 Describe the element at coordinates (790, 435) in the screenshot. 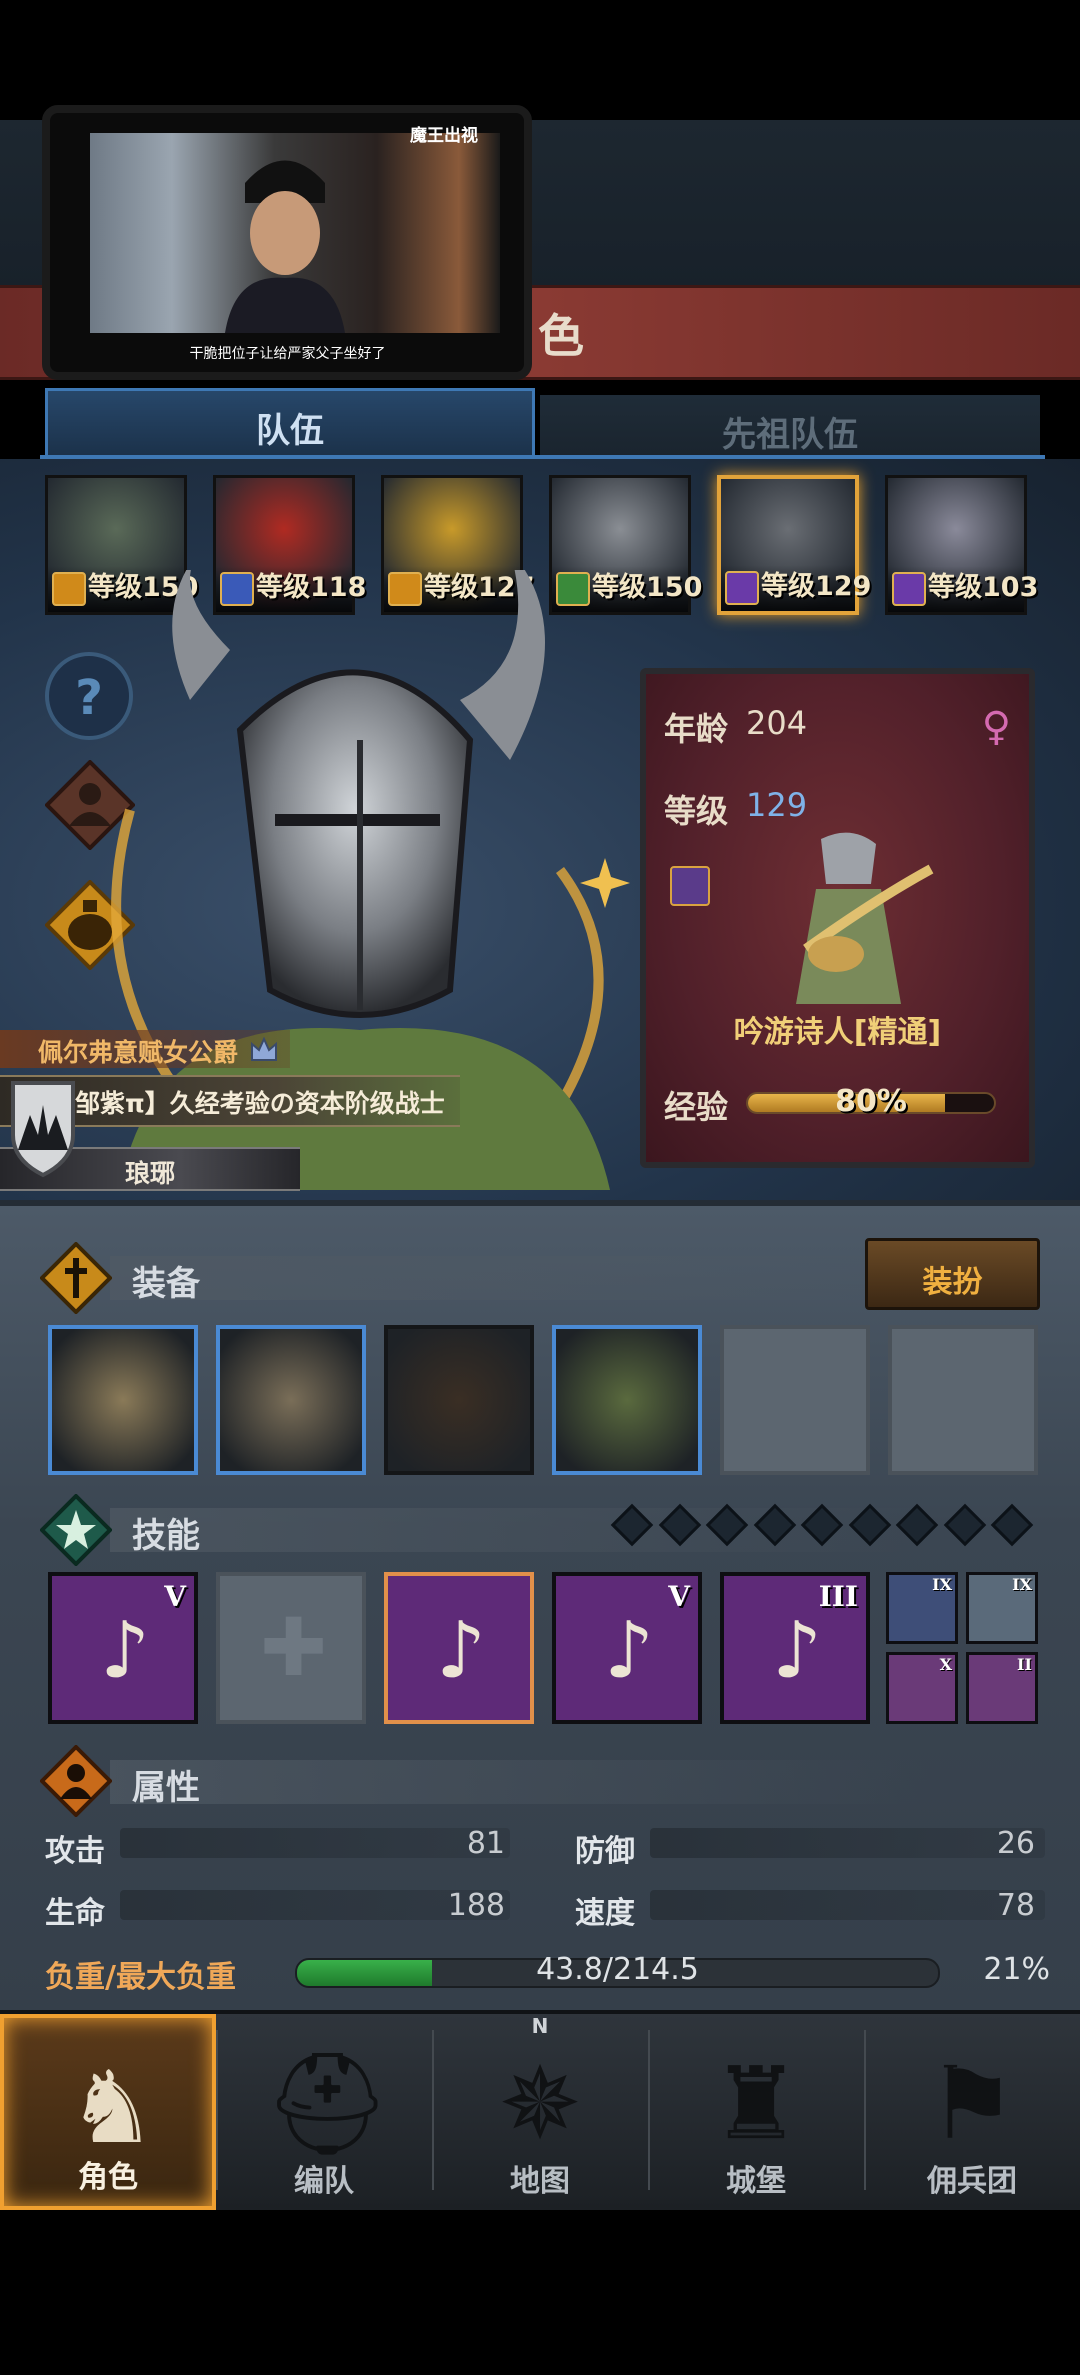

I see `tab-ancestor-label: 先祖队伍` at that location.